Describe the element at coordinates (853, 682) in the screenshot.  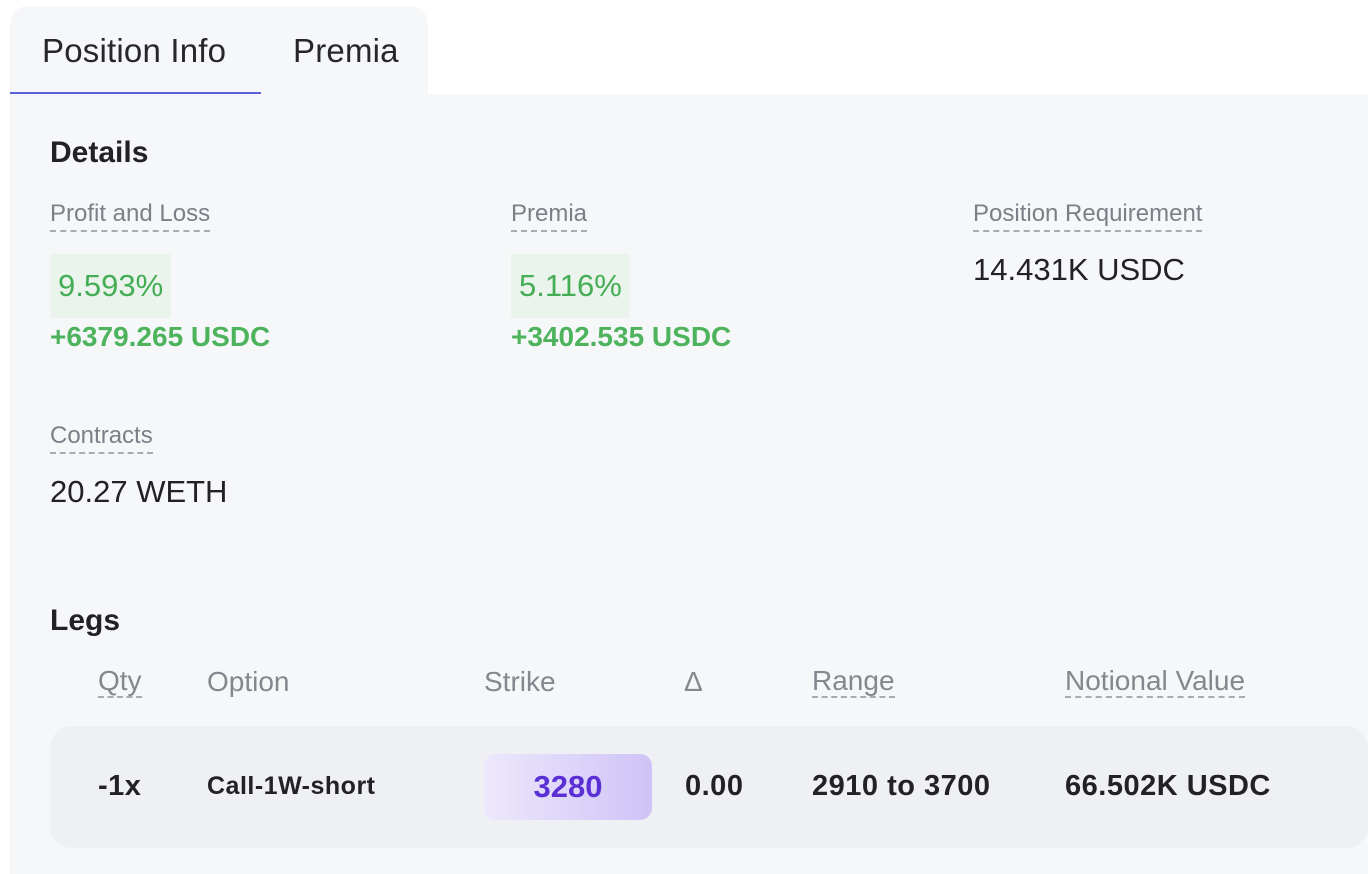
I see `column-header-range: Range` at that location.